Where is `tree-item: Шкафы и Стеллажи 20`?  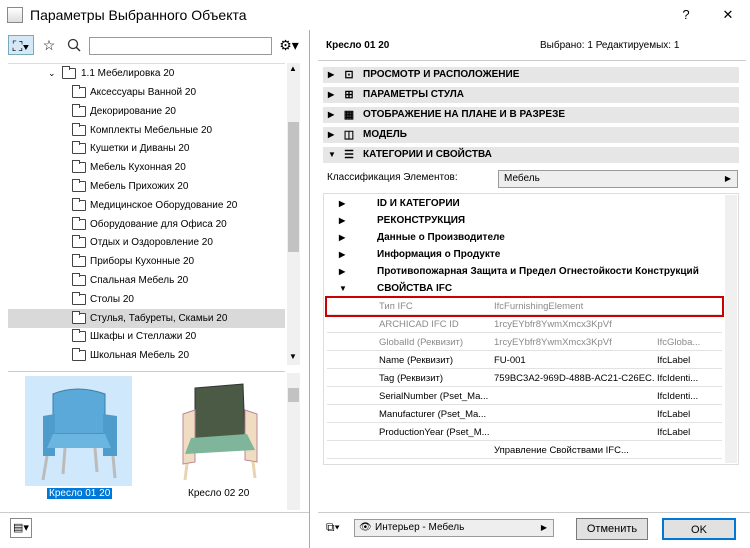 tree-item: Шкафы и Стеллажи 20 is located at coordinates (146, 336).